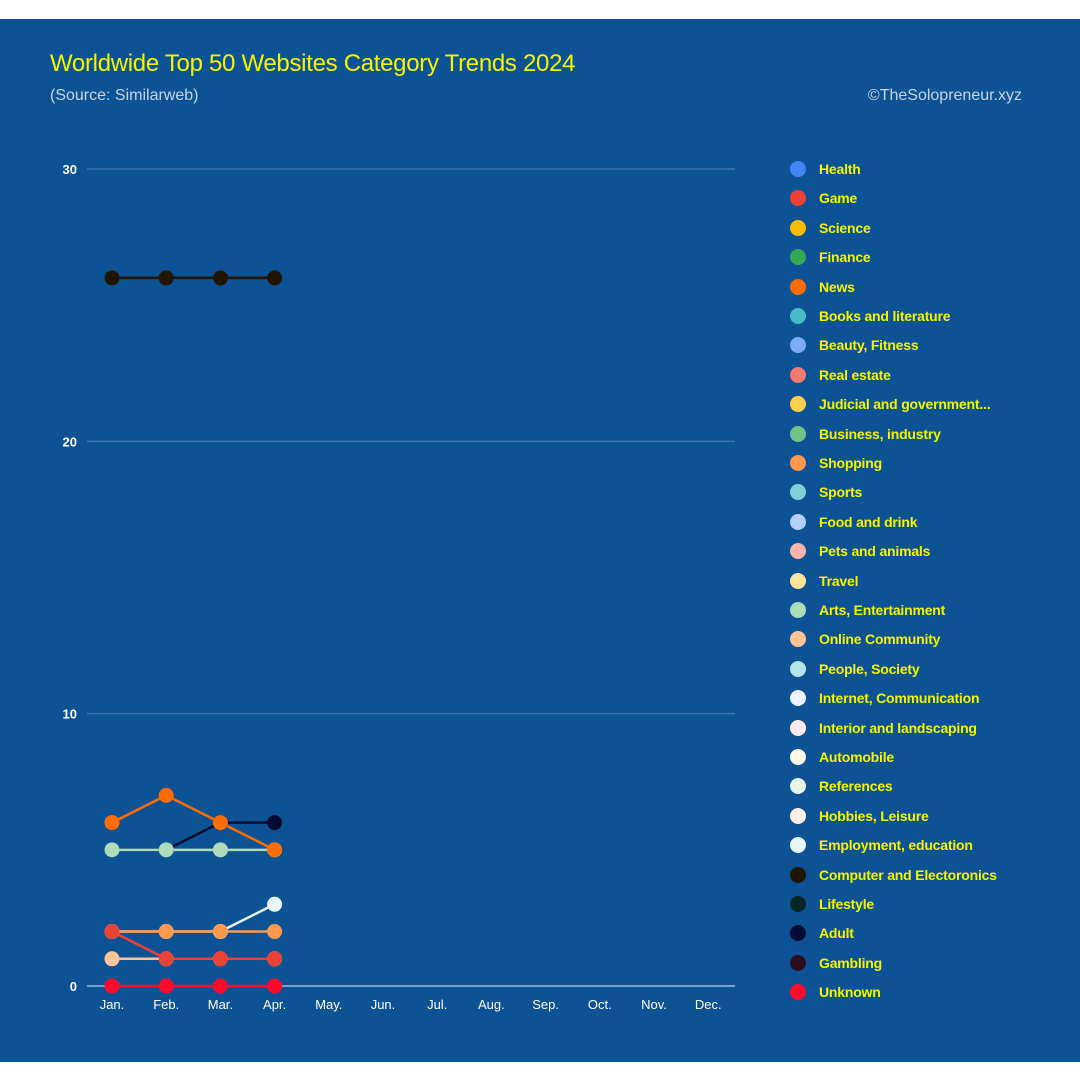  I want to click on legend-item: Health, so click(825, 169).